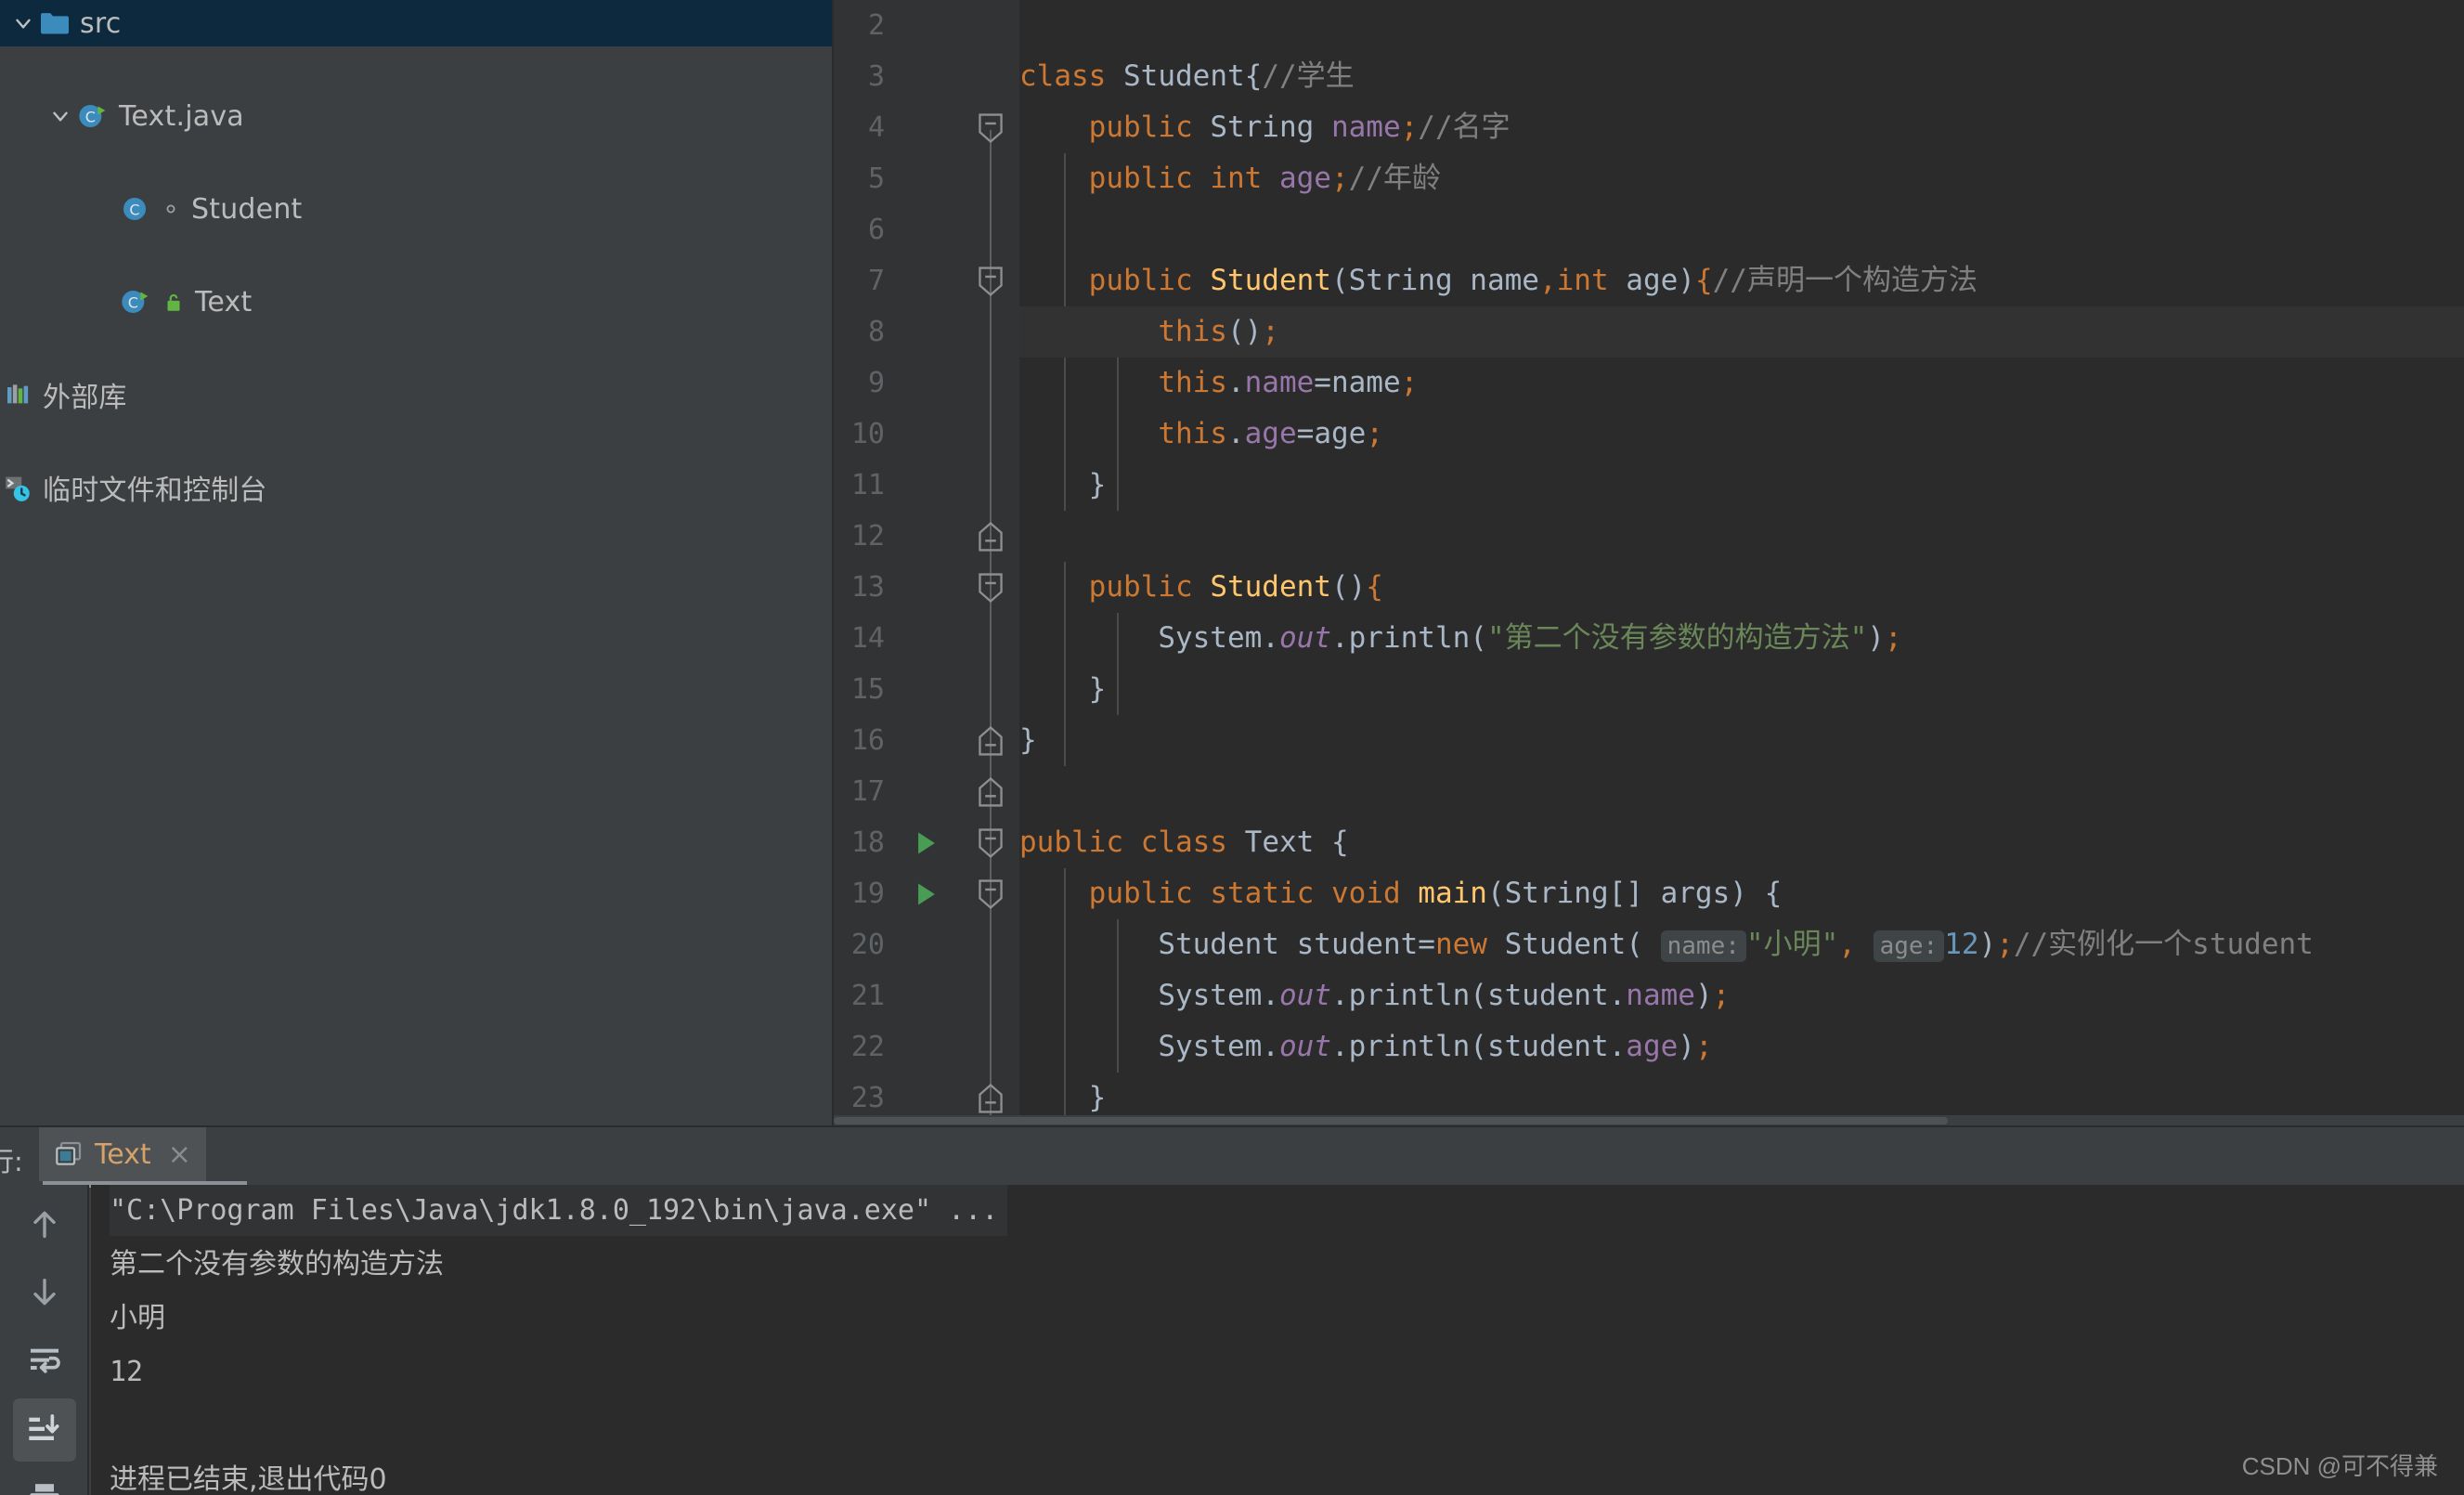 The image size is (2464, 1495). Describe the element at coordinates (181, 116) in the screenshot. I see `tree-item-label: Text.java` at that location.